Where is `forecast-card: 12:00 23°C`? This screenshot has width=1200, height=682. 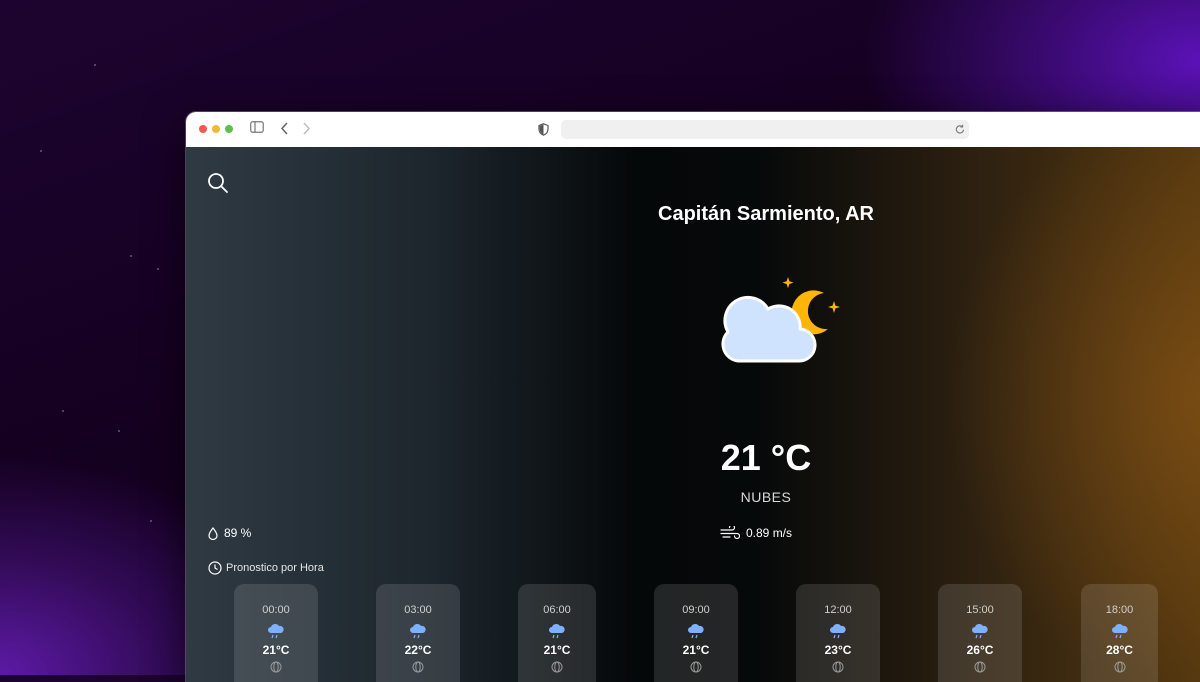
forecast-card: 12:00 23°C is located at coordinates (838, 633).